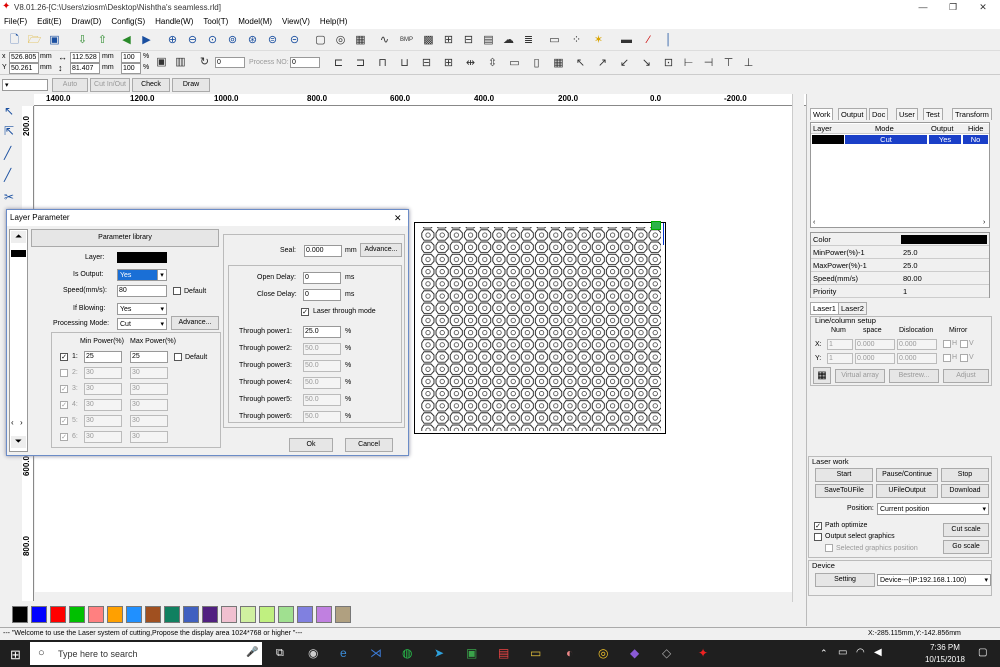 The height and width of the screenshot is (667, 1000). I want to click on parameter-library-button: Parameter library, so click(125, 238).